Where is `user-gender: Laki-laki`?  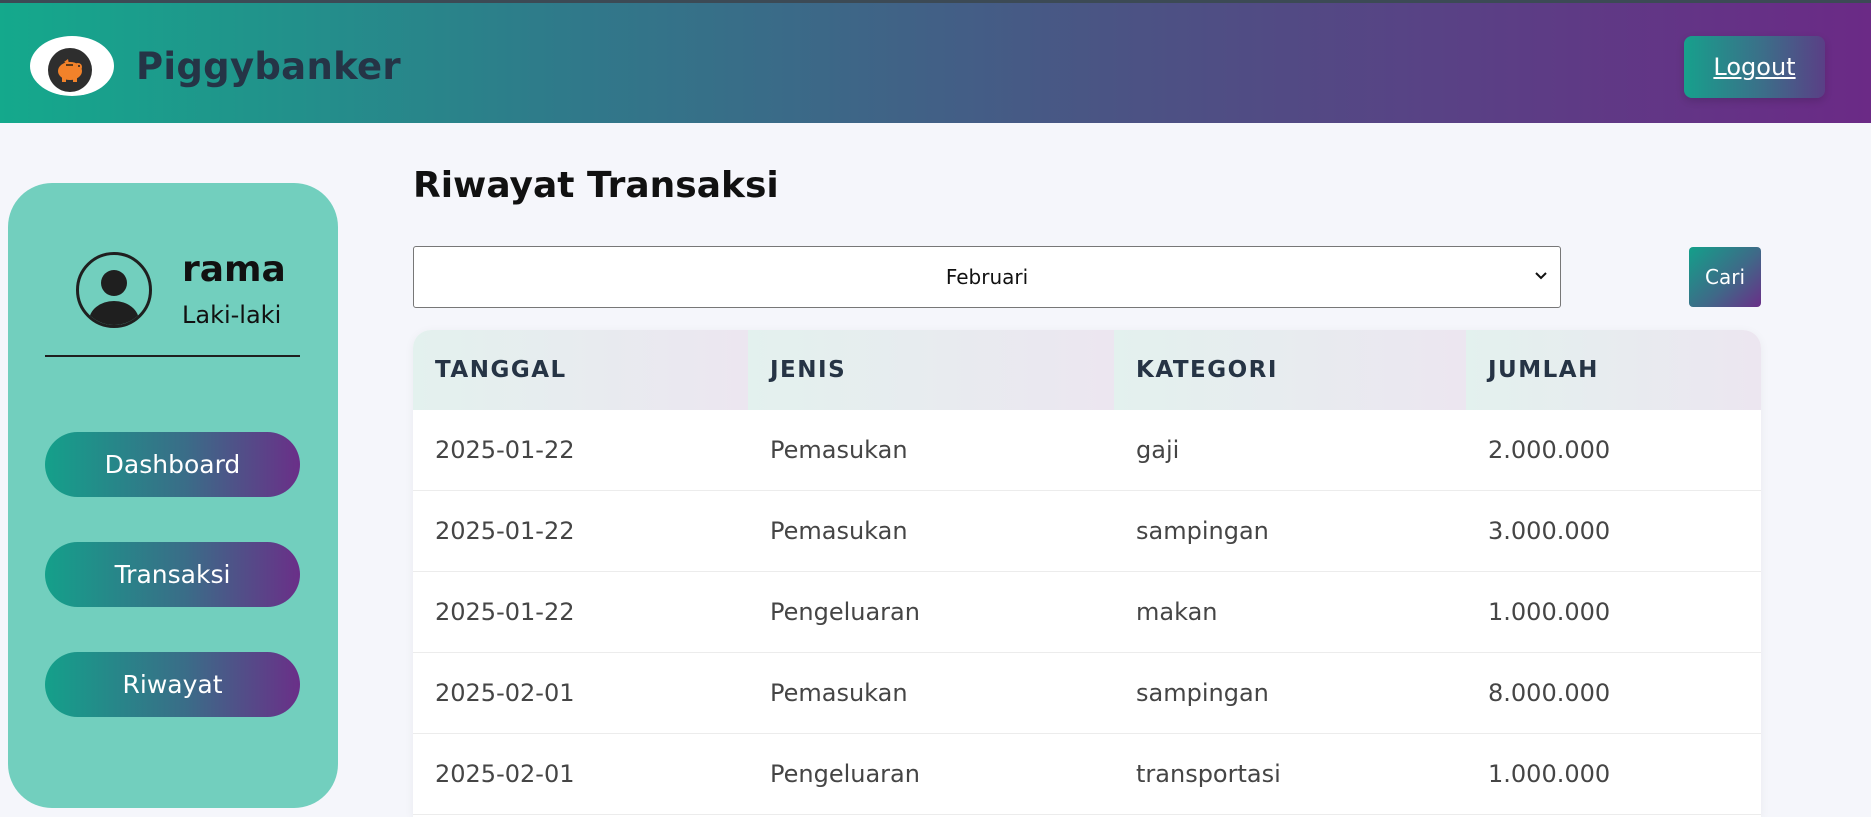 user-gender: Laki-laki is located at coordinates (232, 315).